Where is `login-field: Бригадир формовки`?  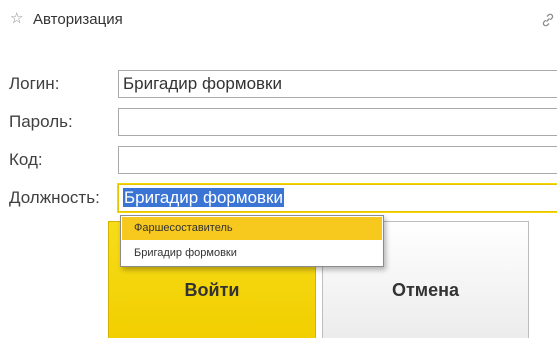 login-field: Бригадир формовки is located at coordinates (337, 84).